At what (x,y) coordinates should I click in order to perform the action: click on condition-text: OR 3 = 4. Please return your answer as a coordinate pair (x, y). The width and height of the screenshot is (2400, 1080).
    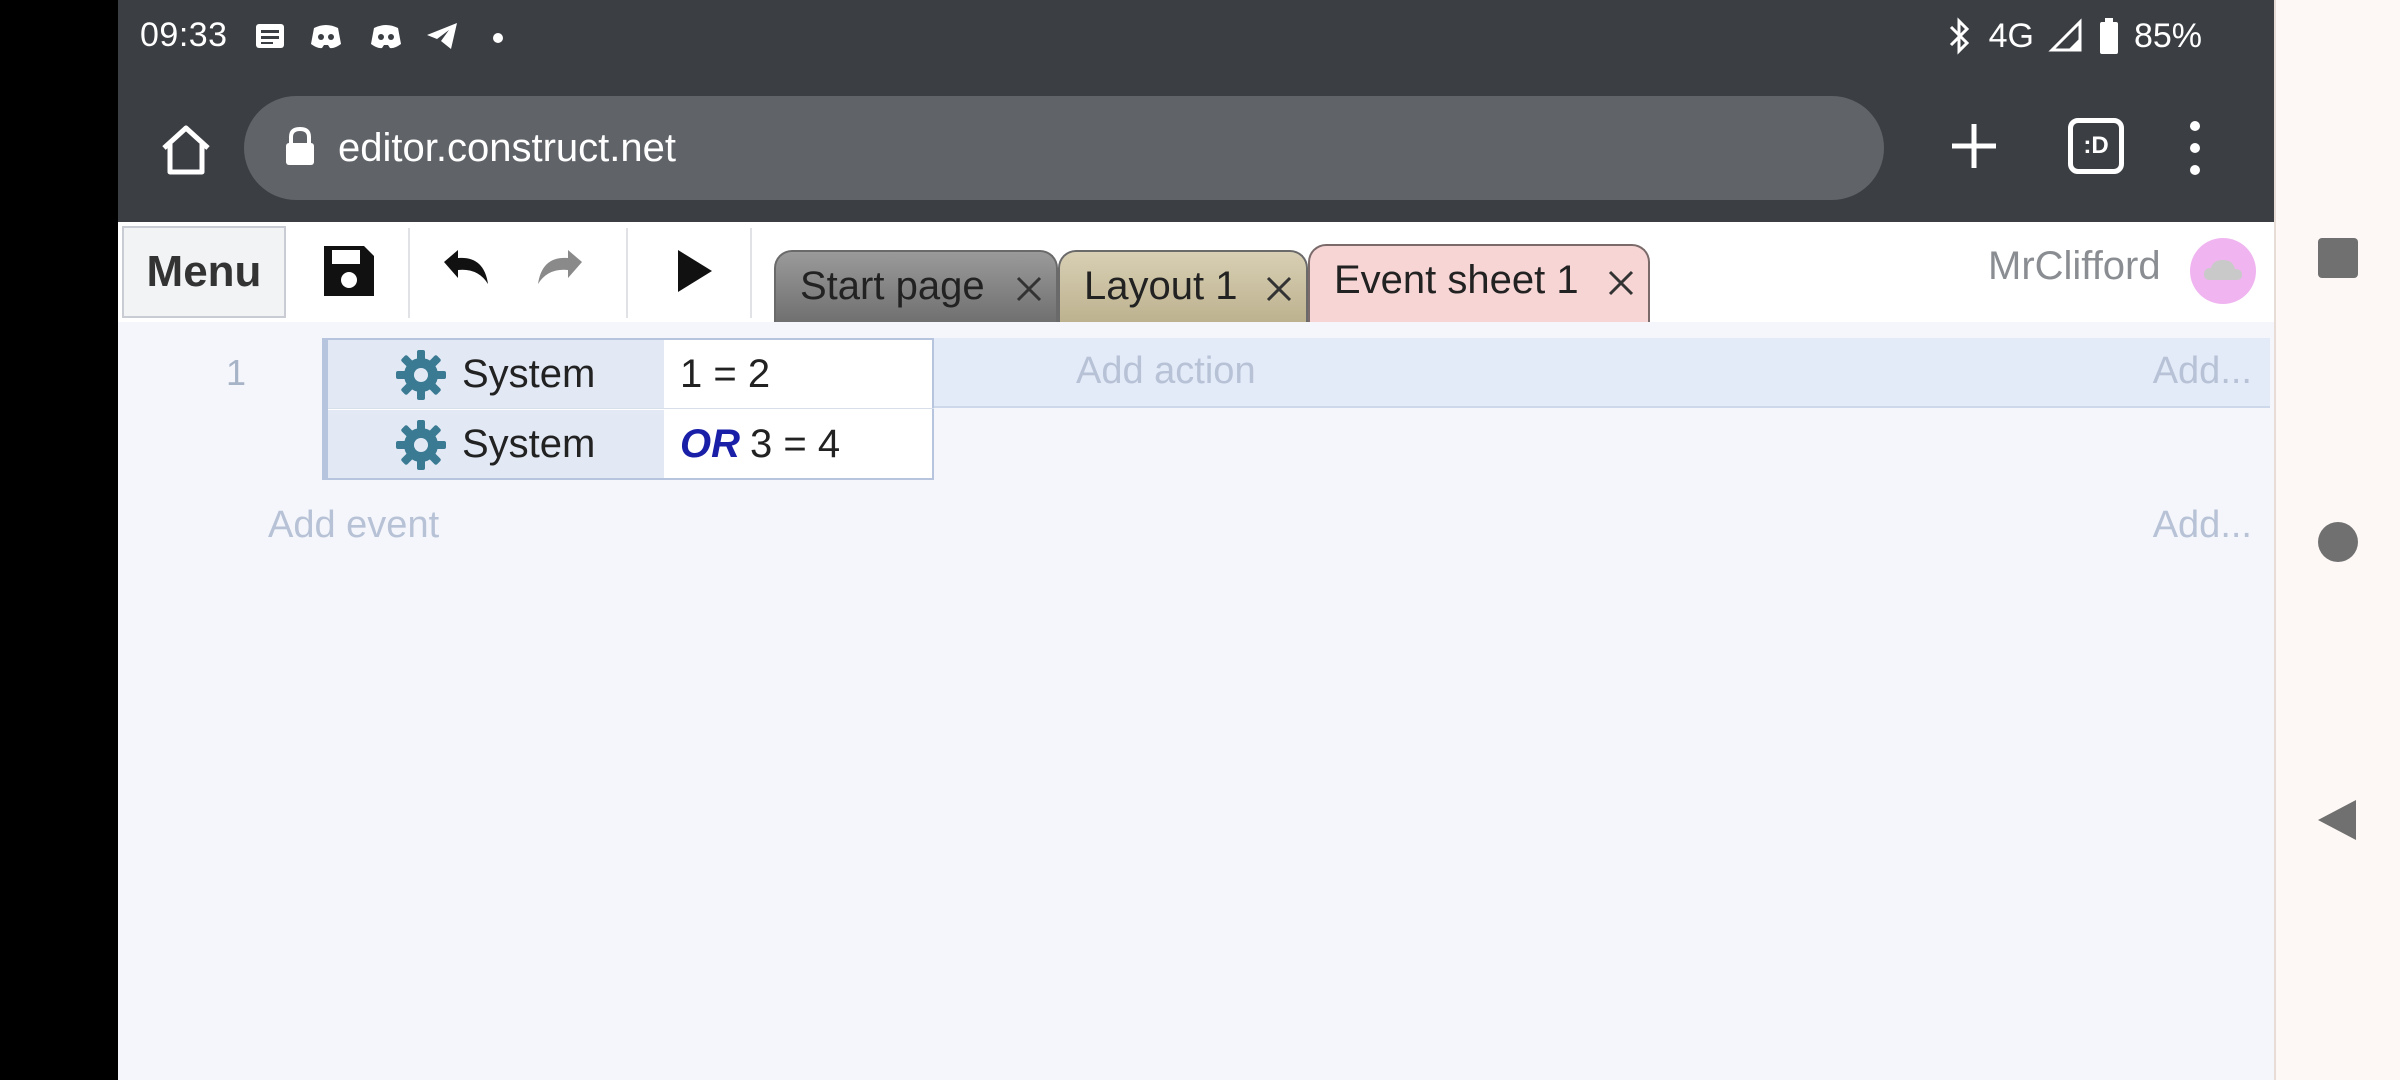
    Looking at the image, I should click on (760, 444).